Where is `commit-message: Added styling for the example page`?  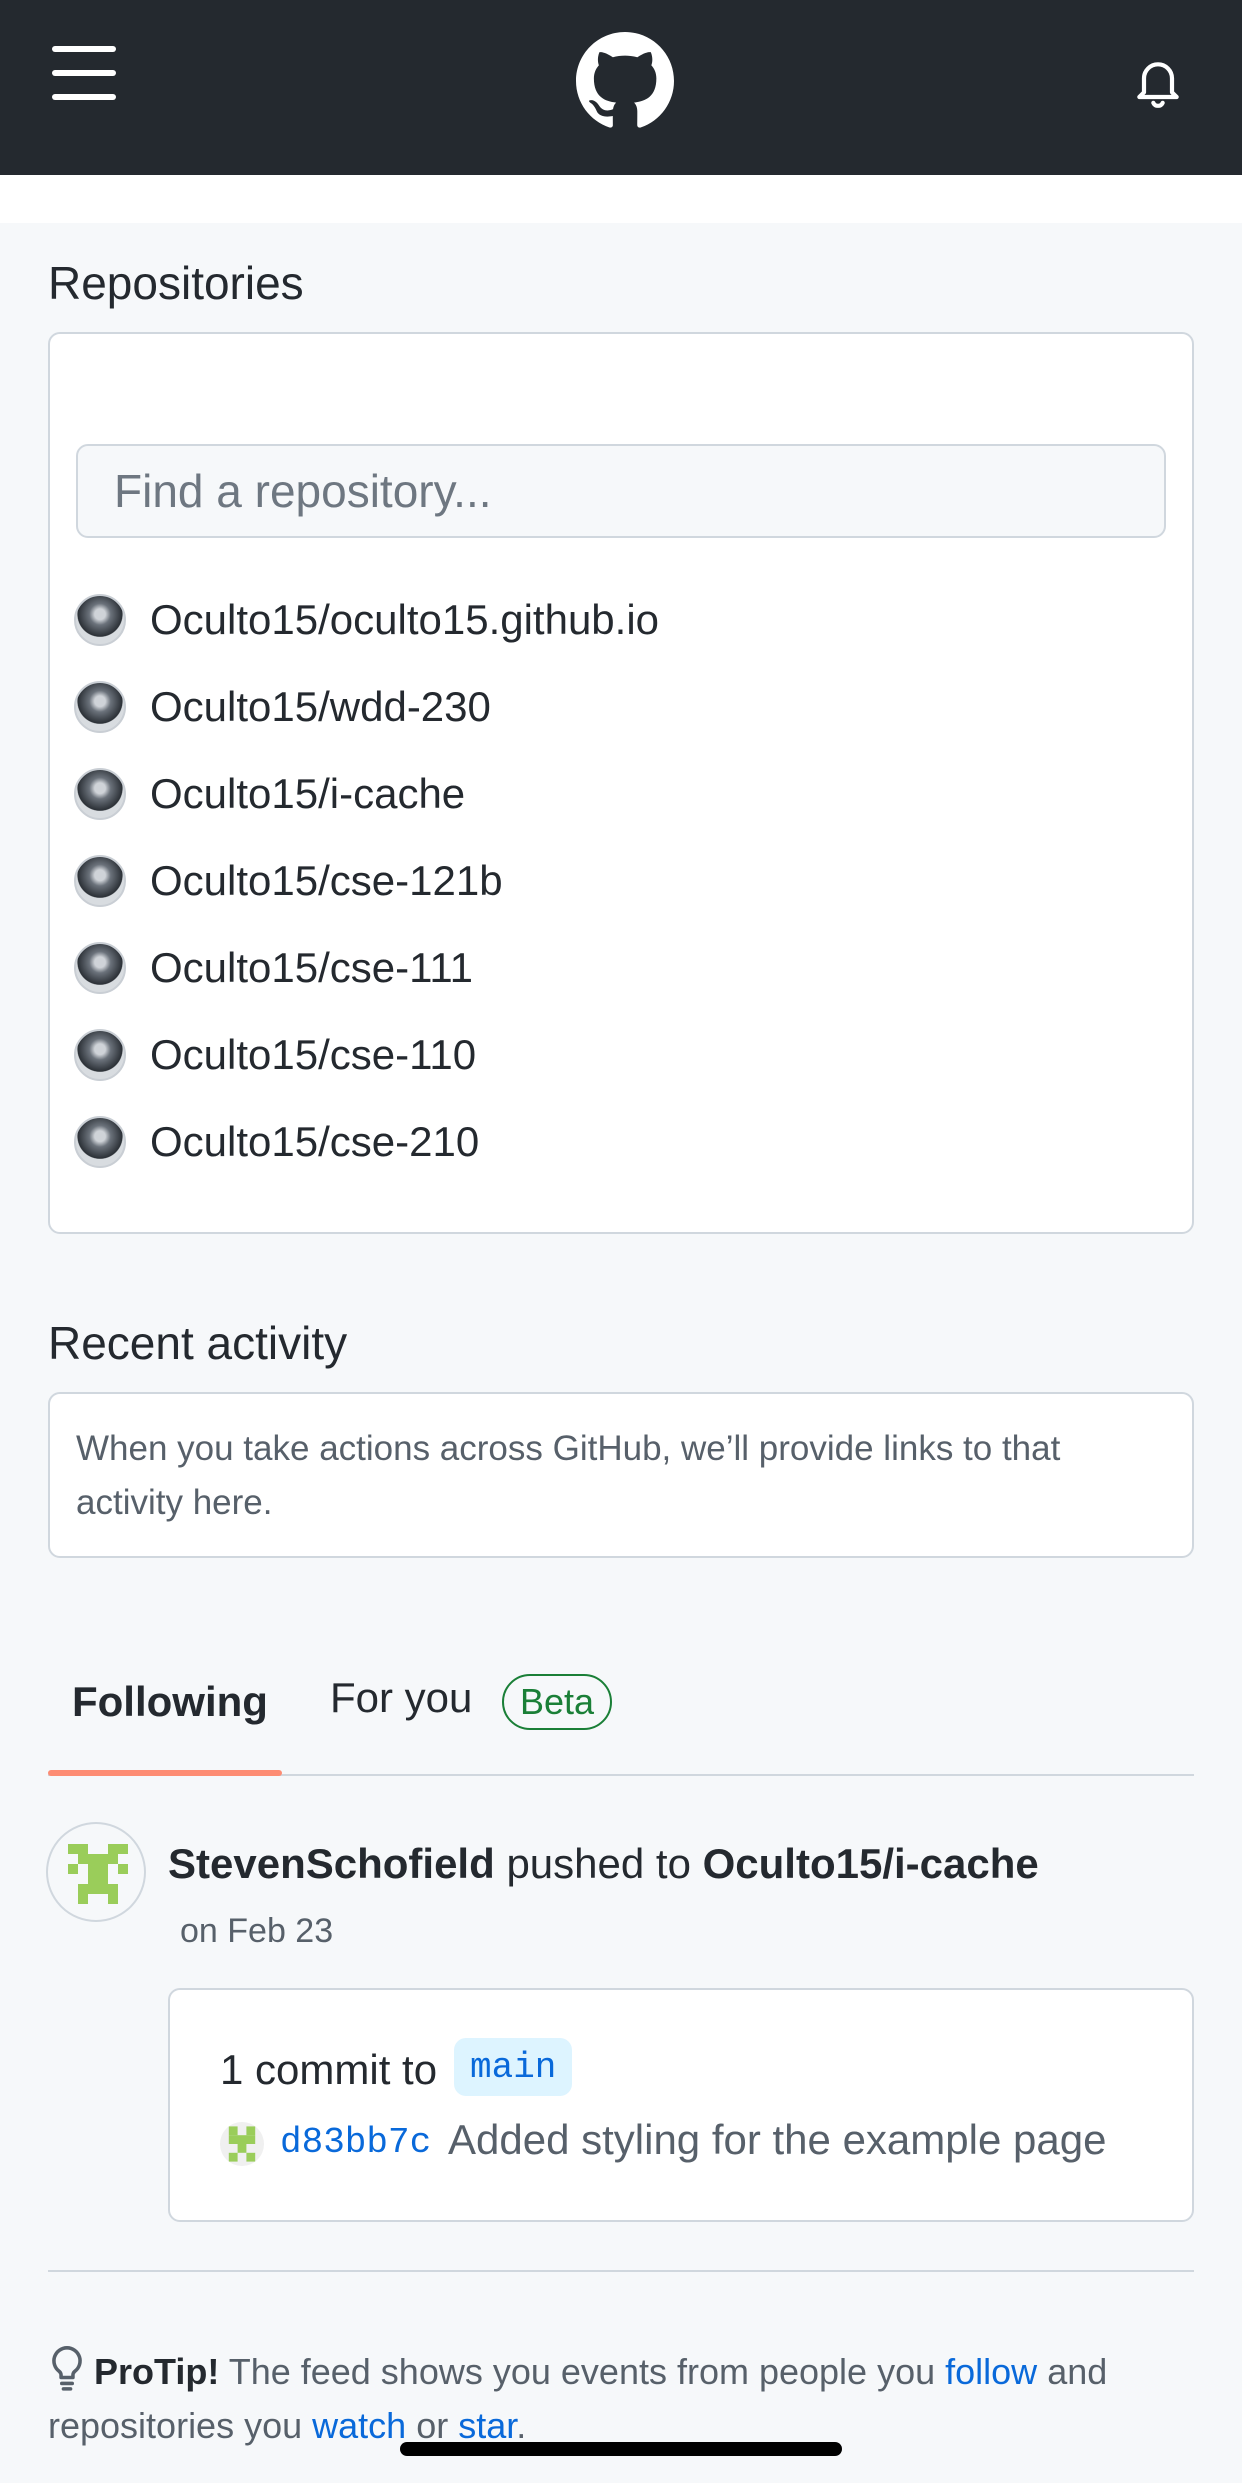
commit-message: Added styling for the example page is located at coordinates (777, 2139).